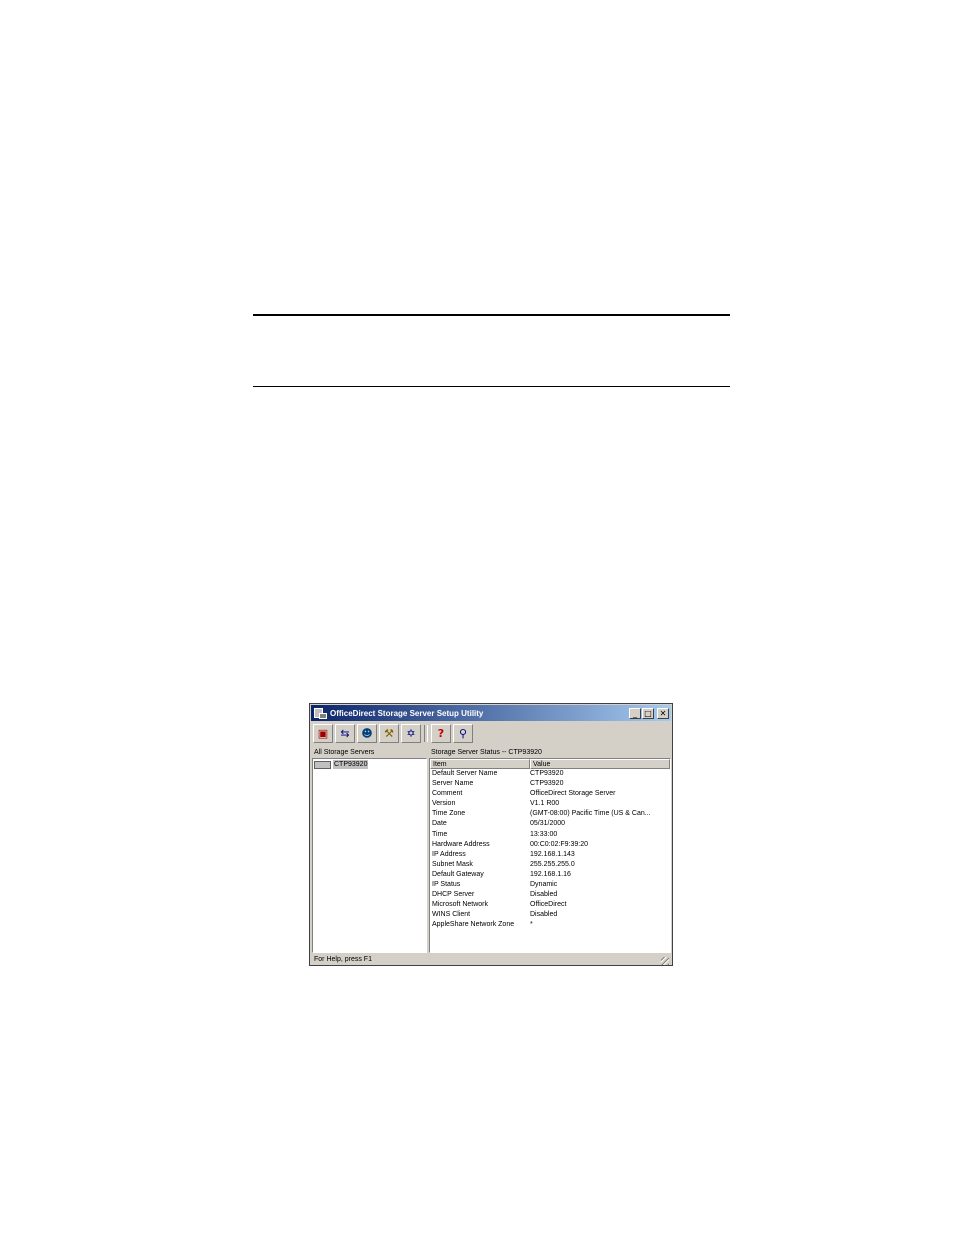 This screenshot has width=954, height=1235. I want to click on column-header-item: Item, so click(480, 764).